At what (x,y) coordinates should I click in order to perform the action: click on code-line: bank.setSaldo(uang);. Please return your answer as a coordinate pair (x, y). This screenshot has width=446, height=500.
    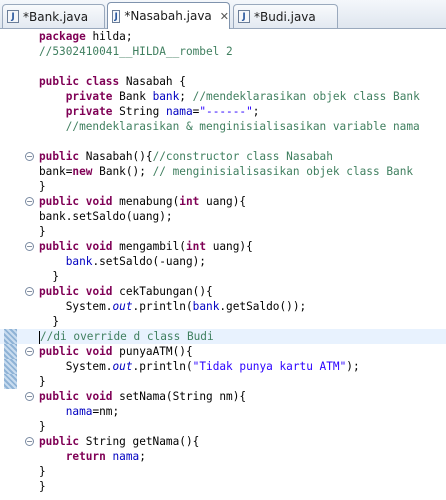
    Looking at the image, I should click on (223, 216).